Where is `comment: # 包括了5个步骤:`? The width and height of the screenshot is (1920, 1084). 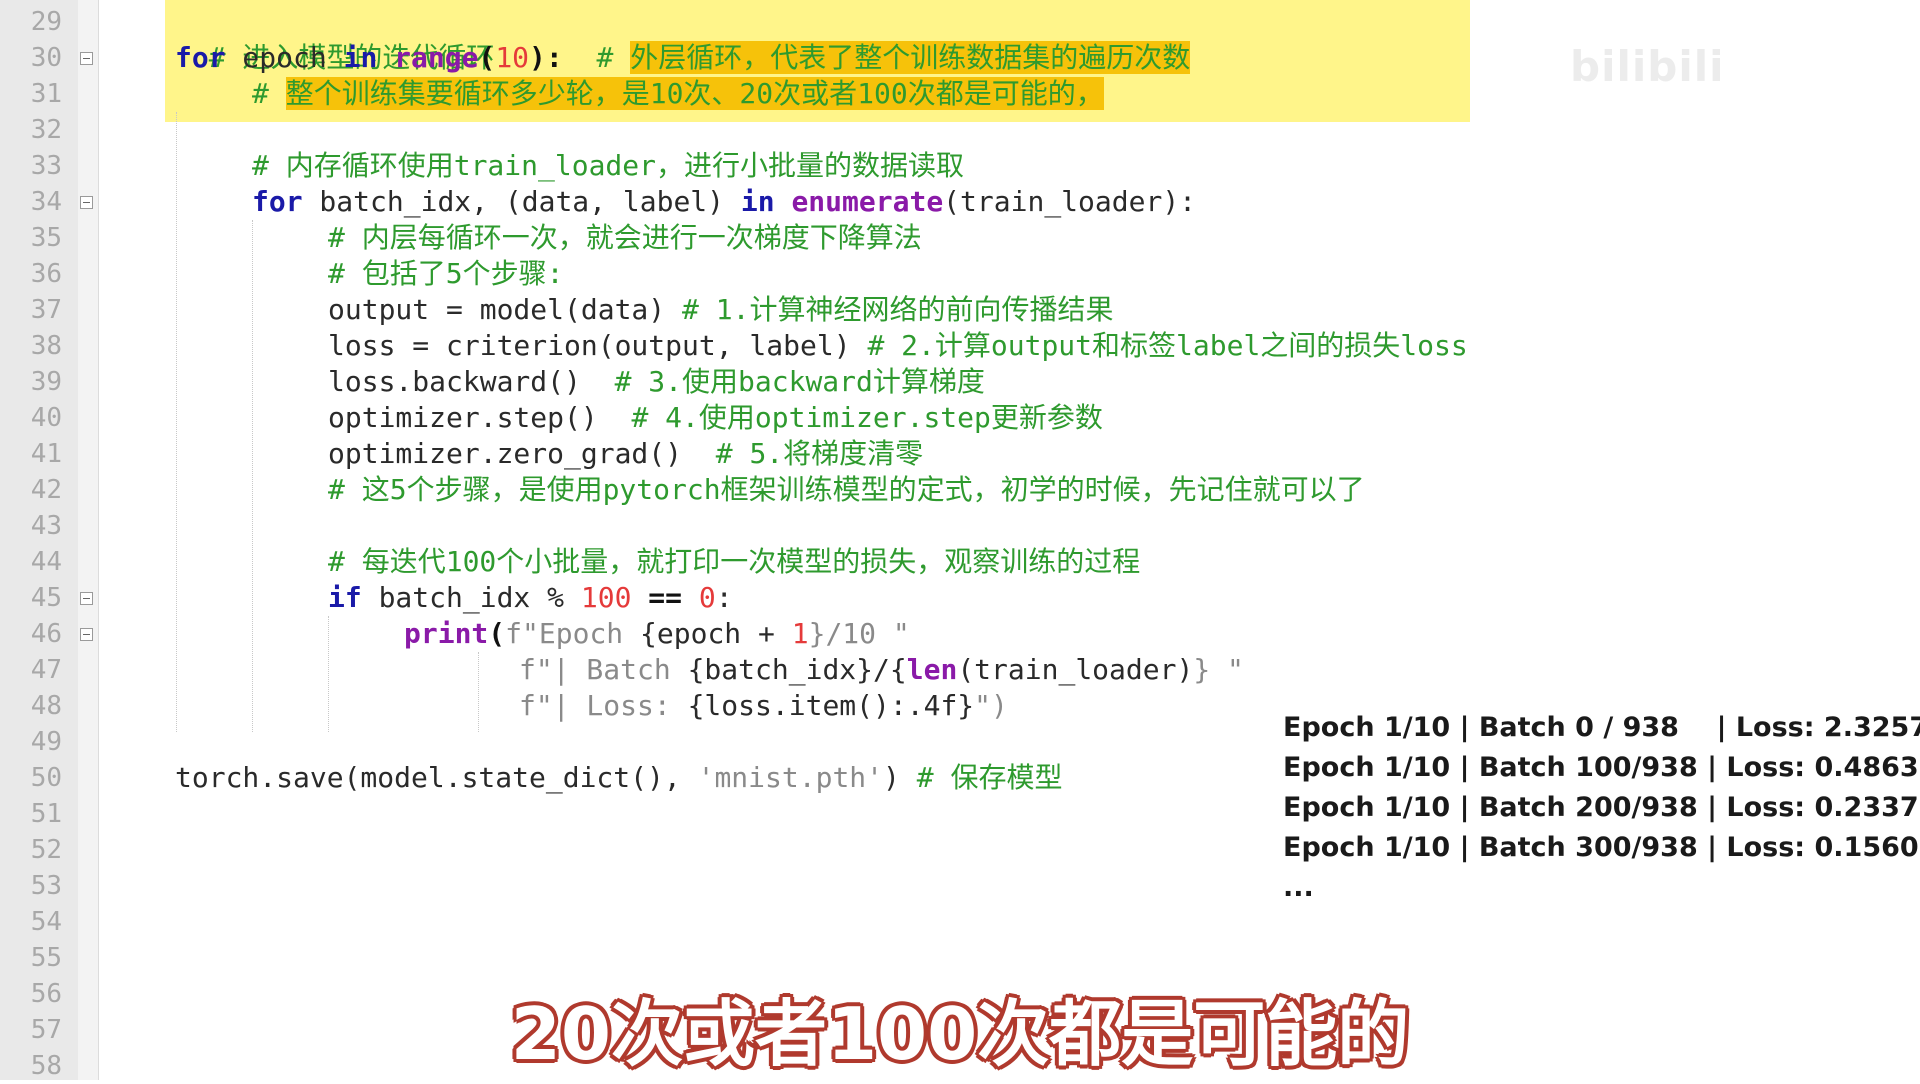 comment: # 包括了5个步骤: is located at coordinates (446, 273).